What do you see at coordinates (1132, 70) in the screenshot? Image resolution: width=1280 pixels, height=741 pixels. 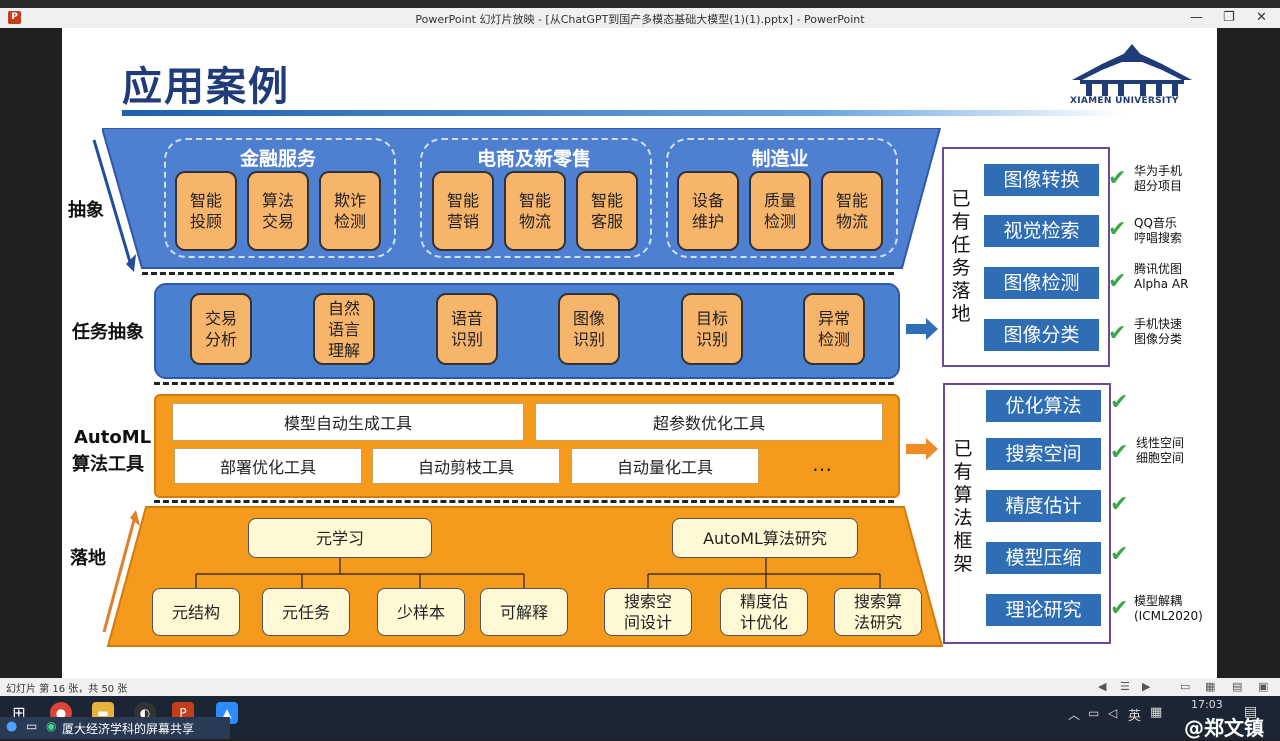 I see `xmu-building-icon` at bounding box center [1132, 70].